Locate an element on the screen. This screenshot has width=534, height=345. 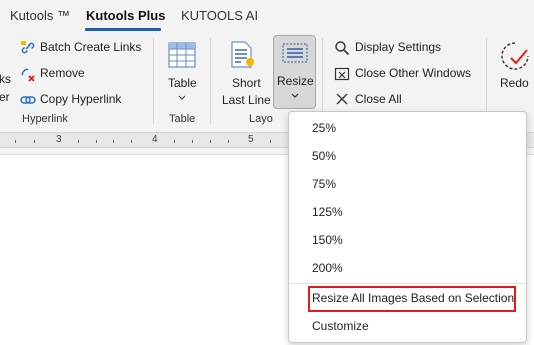
copy-hyperlink-button: Copy Hyperlink is located at coordinates (75, 100).